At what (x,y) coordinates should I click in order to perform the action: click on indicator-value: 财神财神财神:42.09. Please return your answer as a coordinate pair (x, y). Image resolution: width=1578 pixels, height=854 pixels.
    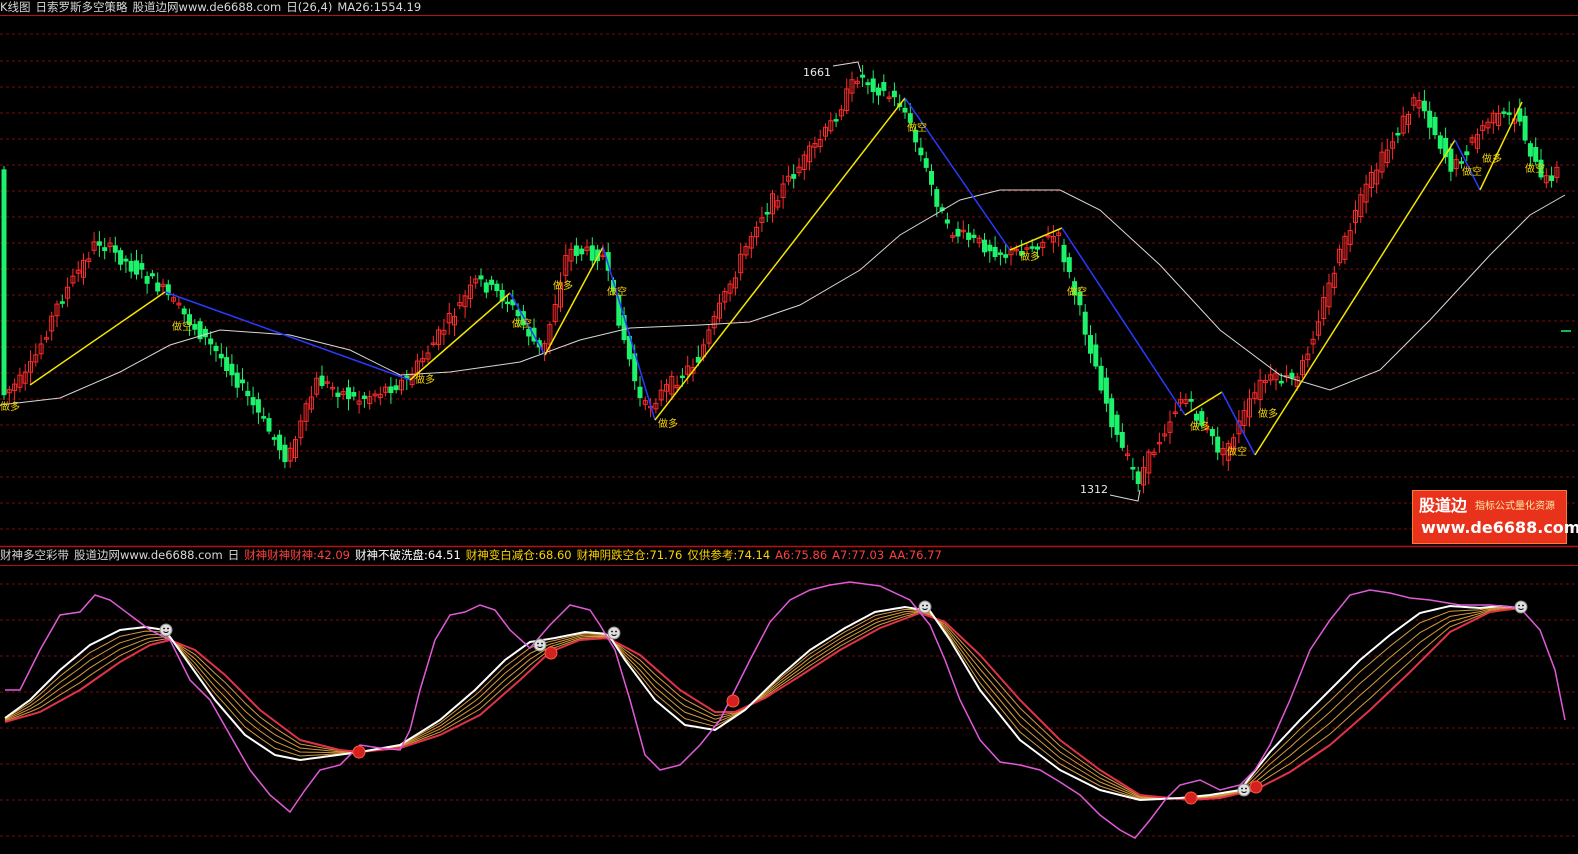
    Looking at the image, I should click on (297, 555).